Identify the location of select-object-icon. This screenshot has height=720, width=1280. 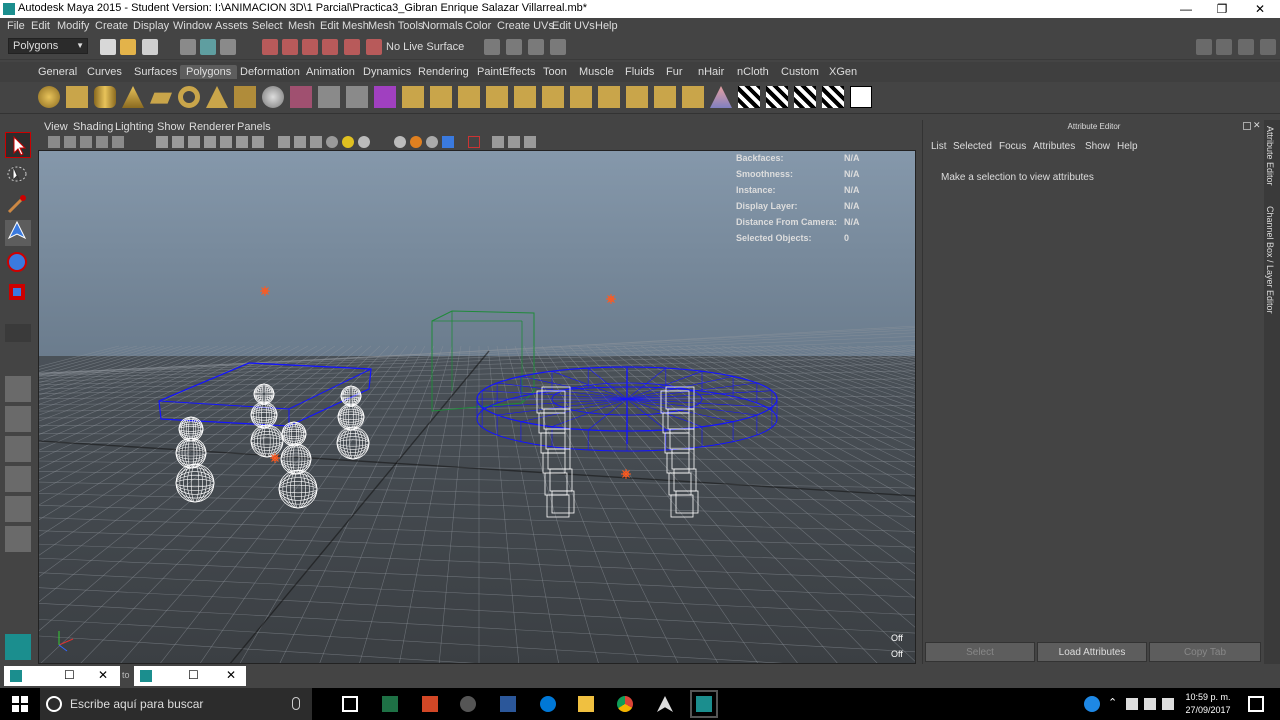
(208, 47).